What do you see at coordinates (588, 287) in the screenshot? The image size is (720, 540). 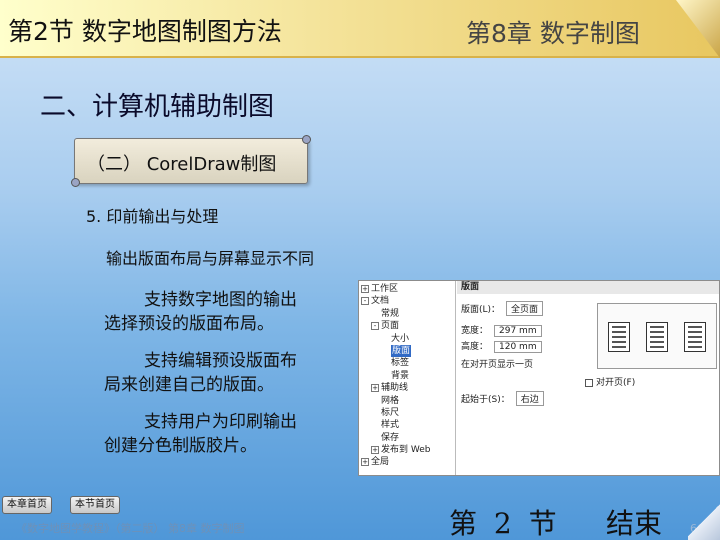 I see `panel-title: 版面` at bounding box center [588, 287].